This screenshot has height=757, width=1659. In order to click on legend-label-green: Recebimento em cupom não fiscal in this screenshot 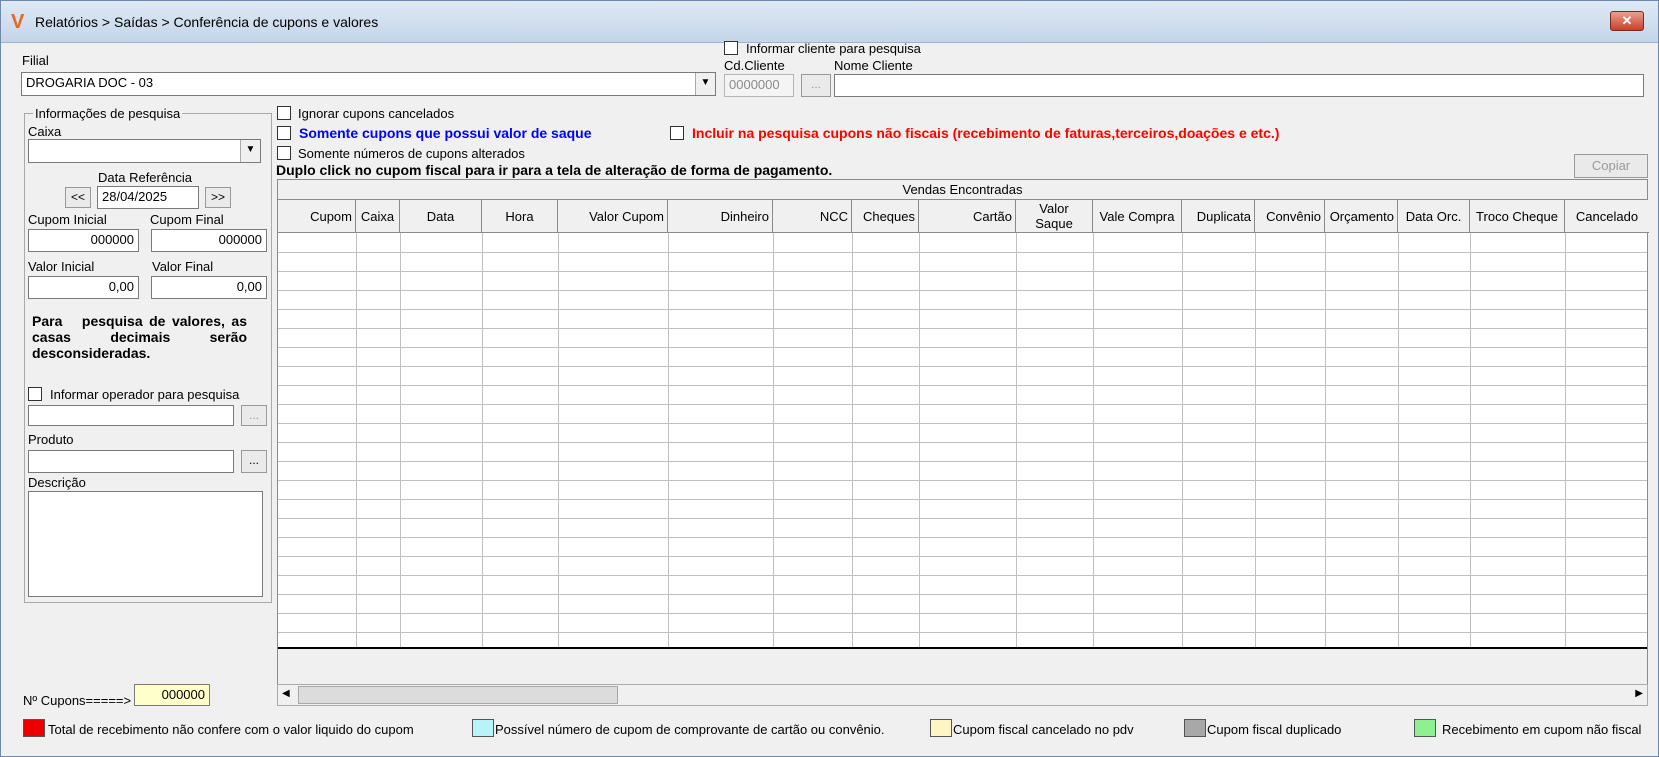, I will do `click(1542, 729)`.